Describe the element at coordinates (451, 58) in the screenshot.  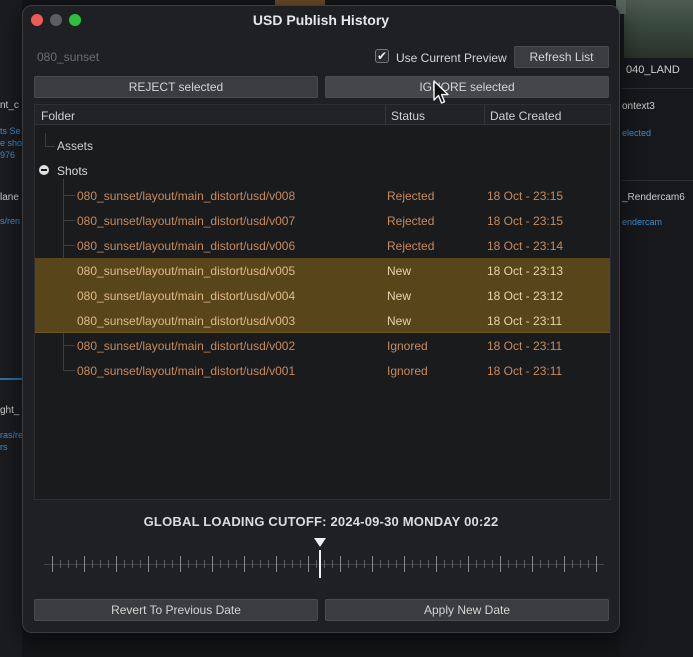
I see `use-current-preview-label: Use Current Preview` at that location.